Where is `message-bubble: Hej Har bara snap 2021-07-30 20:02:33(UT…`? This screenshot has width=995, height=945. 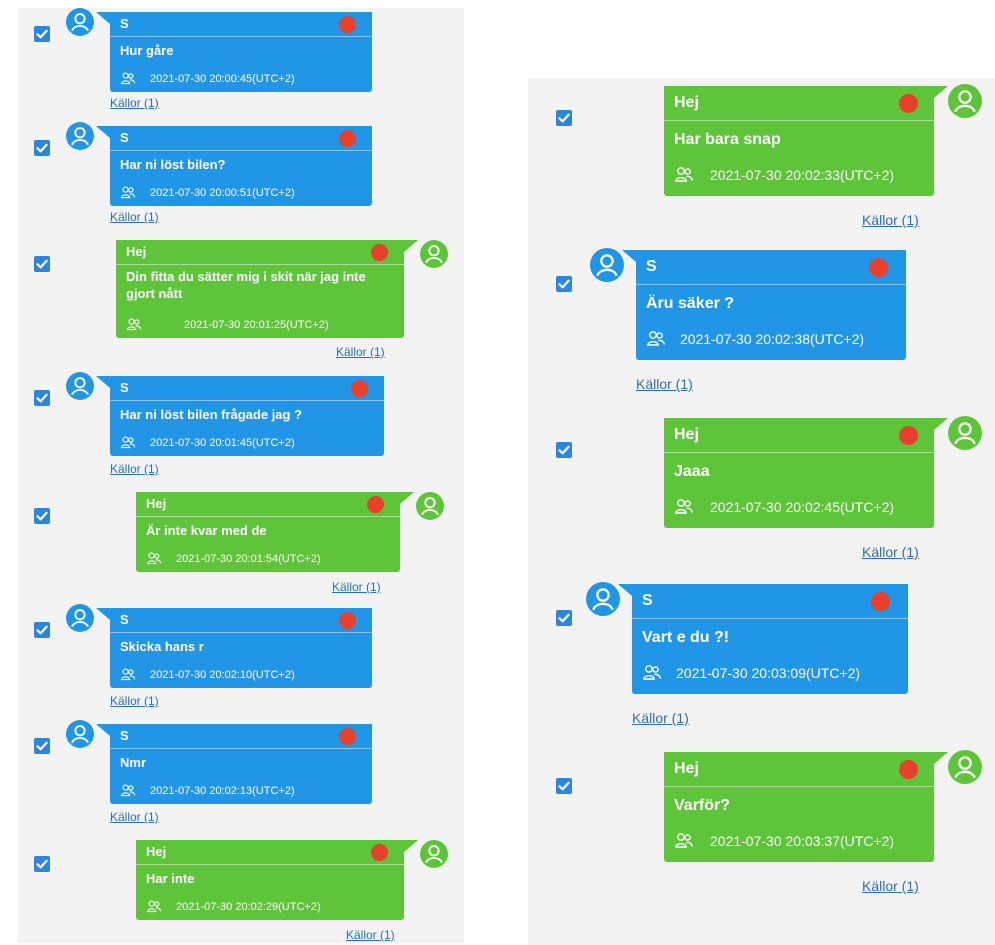 message-bubble: Hej Har bara snap 2021-07-30 20:02:33(UT… is located at coordinates (806, 141).